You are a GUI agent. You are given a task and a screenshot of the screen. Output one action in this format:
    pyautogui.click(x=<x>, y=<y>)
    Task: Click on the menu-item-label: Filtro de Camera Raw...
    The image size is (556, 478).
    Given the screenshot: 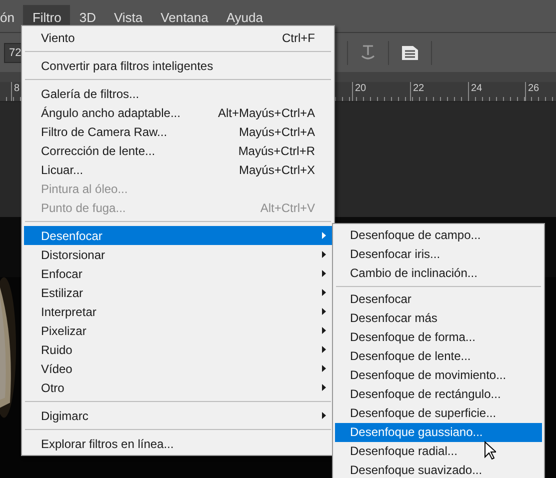 What is the action you would take?
    pyautogui.click(x=104, y=132)
    